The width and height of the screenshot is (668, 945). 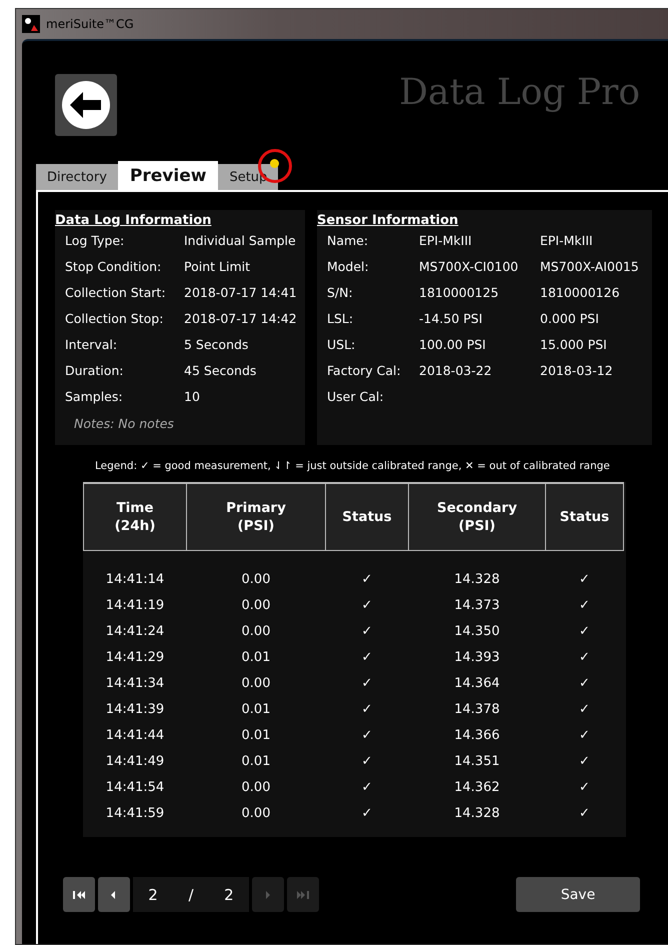 What do you see at coordinates (256, 516) in the screenshot?
I see `column-header: Primary (PSI)` at bounding box center [256, 516].